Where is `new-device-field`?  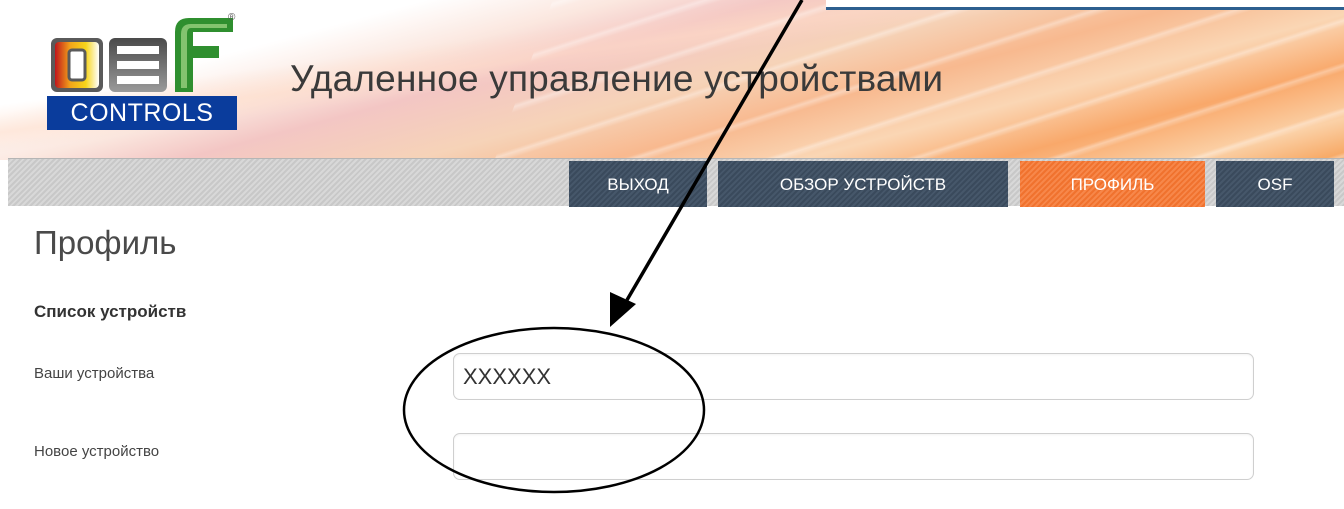 new-device-field is located at coordinates (853, 456).